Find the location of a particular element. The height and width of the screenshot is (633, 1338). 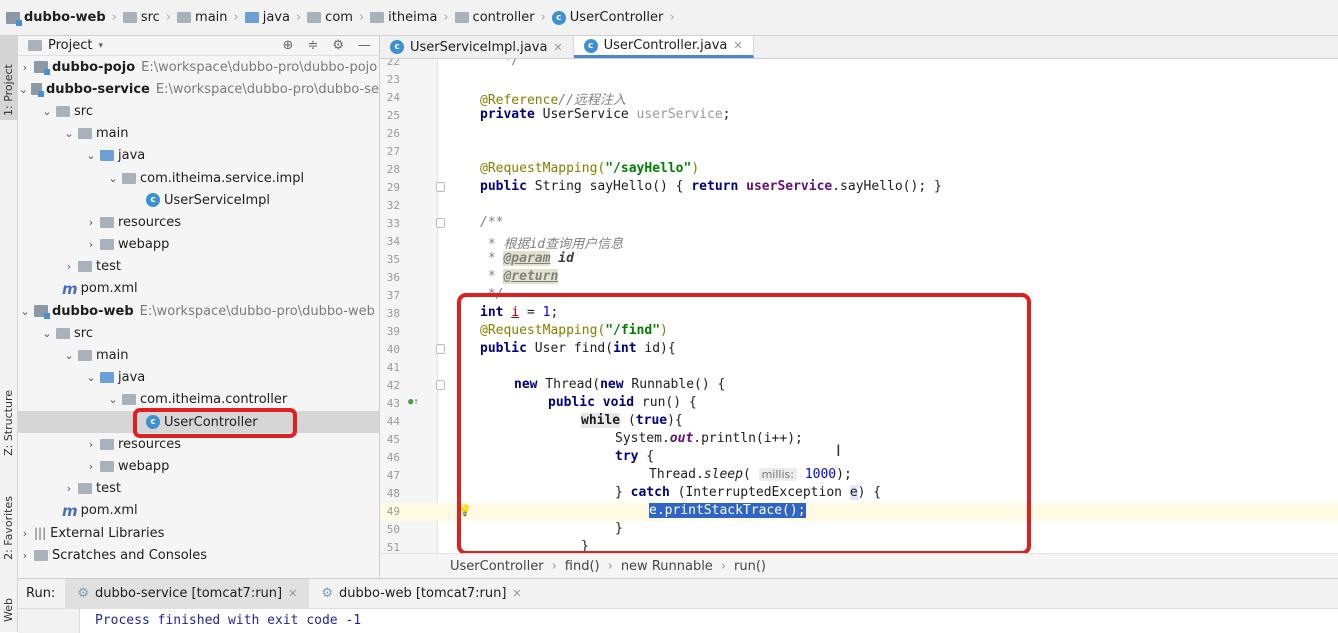

breadcrumb-item-com: com is located at coordinates (330, 17).